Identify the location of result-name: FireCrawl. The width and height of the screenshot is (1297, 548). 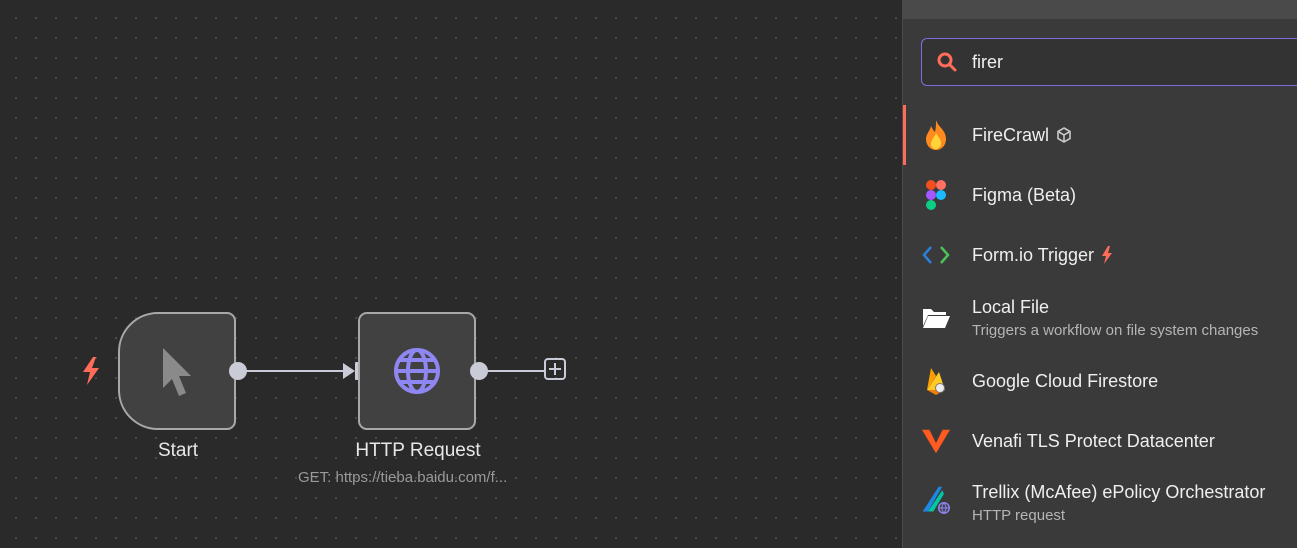
(1011, 134).